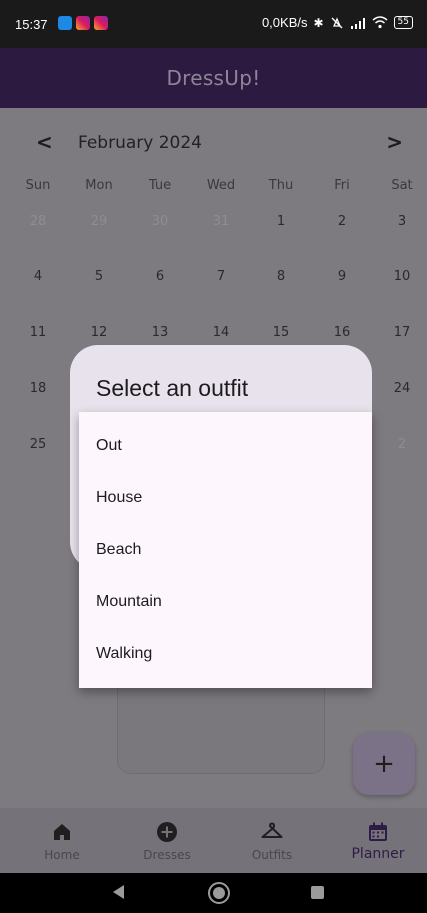 Image resolution: width=427 pixels, height=913 pixels. What do you see at coordinates (281, 185) in the screenshot?
I see `weekday-label: Thu` at bounding box center [281, 185].